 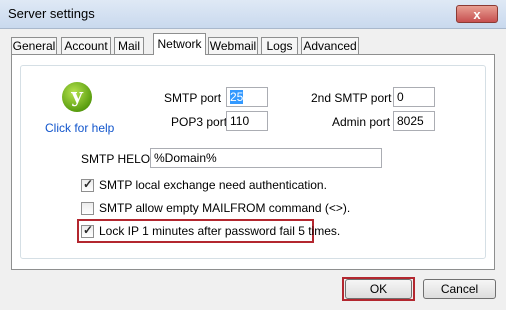 What do you see at coordinates (414, 97) in the screenshot?
I see `smtp-port2-input: 0` at bounding box center [414, 97].